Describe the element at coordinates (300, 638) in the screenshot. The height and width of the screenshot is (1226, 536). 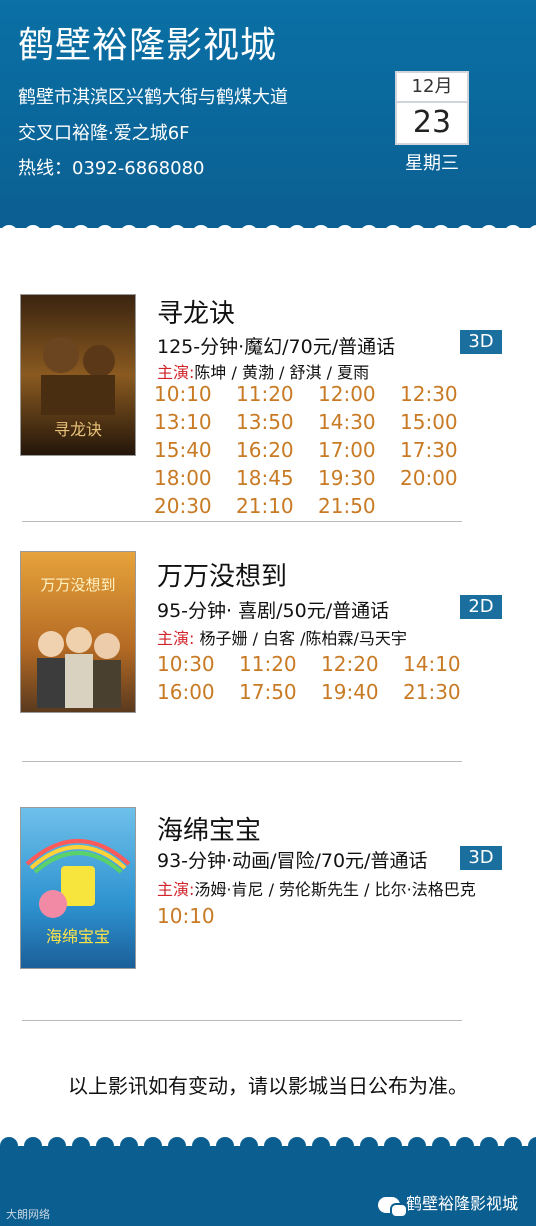
I see `cast-names: 杨子姗 / 白客 /陈柏霖/马天宇` at that location.